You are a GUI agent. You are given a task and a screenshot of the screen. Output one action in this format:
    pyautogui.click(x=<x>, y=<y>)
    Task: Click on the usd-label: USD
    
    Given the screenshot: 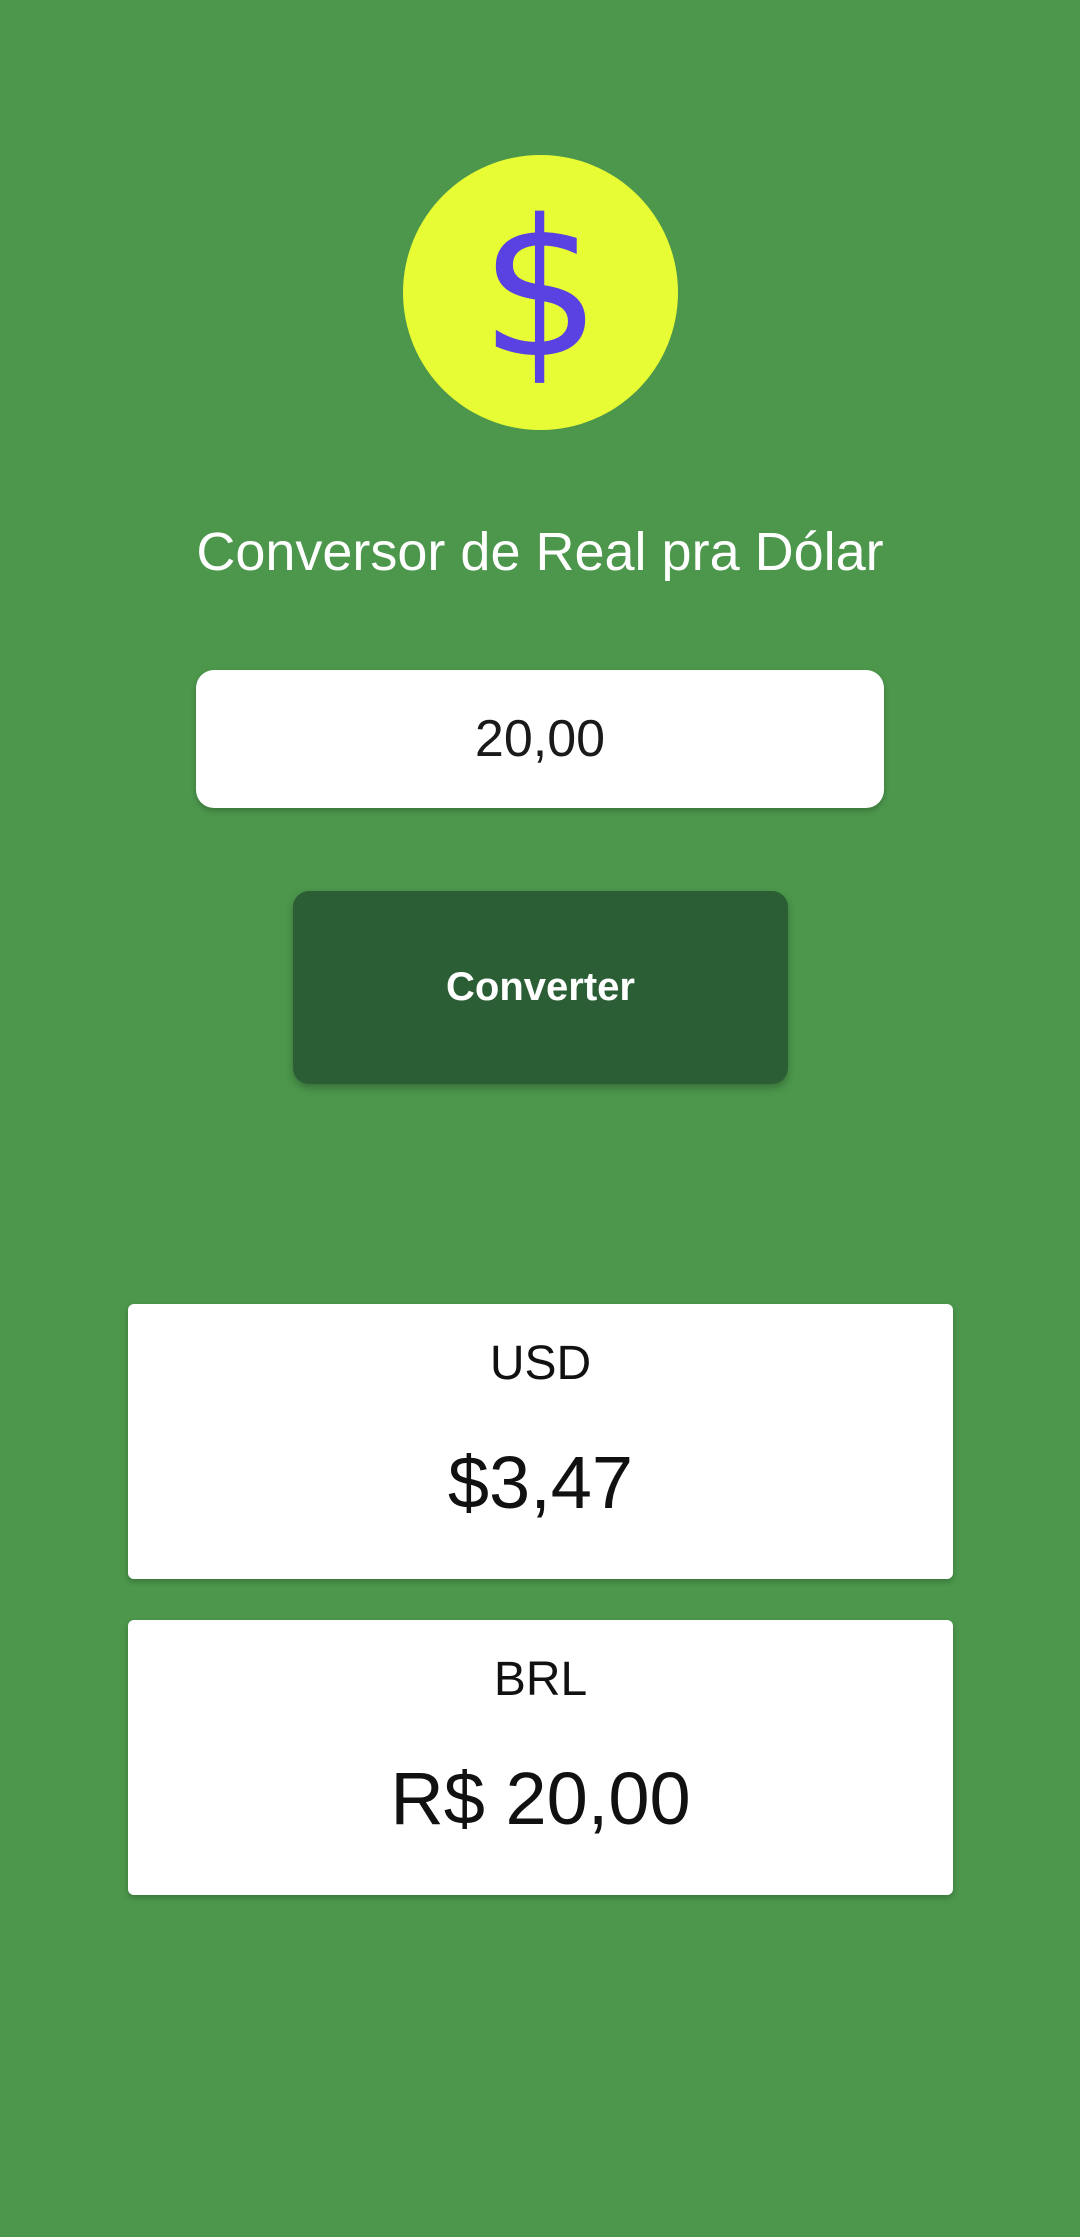 What is the action you would take?
    pyautogui.click(x=540, y=1363)
    